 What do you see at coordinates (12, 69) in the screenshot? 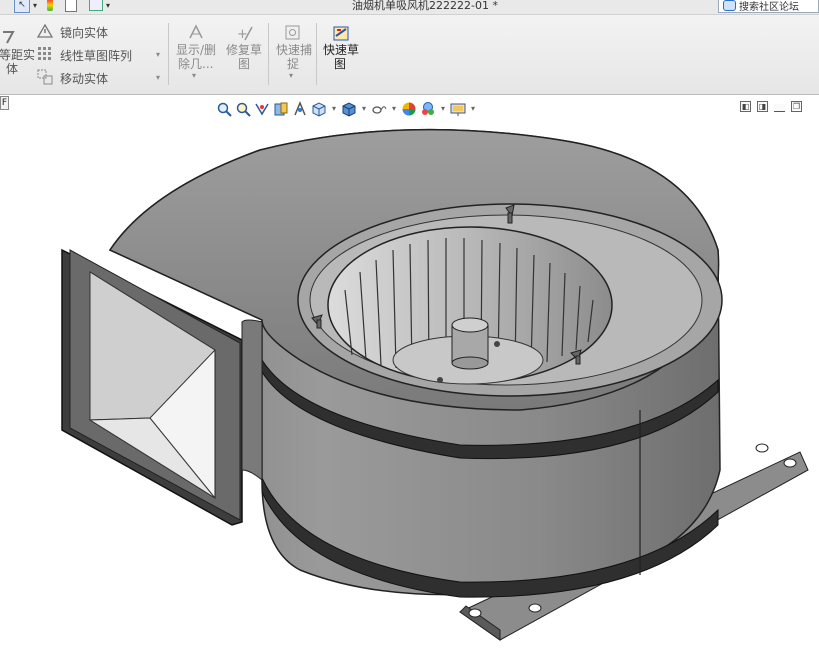
I see `offset-entities-label-2: 体` at bounding box center [12, 69].